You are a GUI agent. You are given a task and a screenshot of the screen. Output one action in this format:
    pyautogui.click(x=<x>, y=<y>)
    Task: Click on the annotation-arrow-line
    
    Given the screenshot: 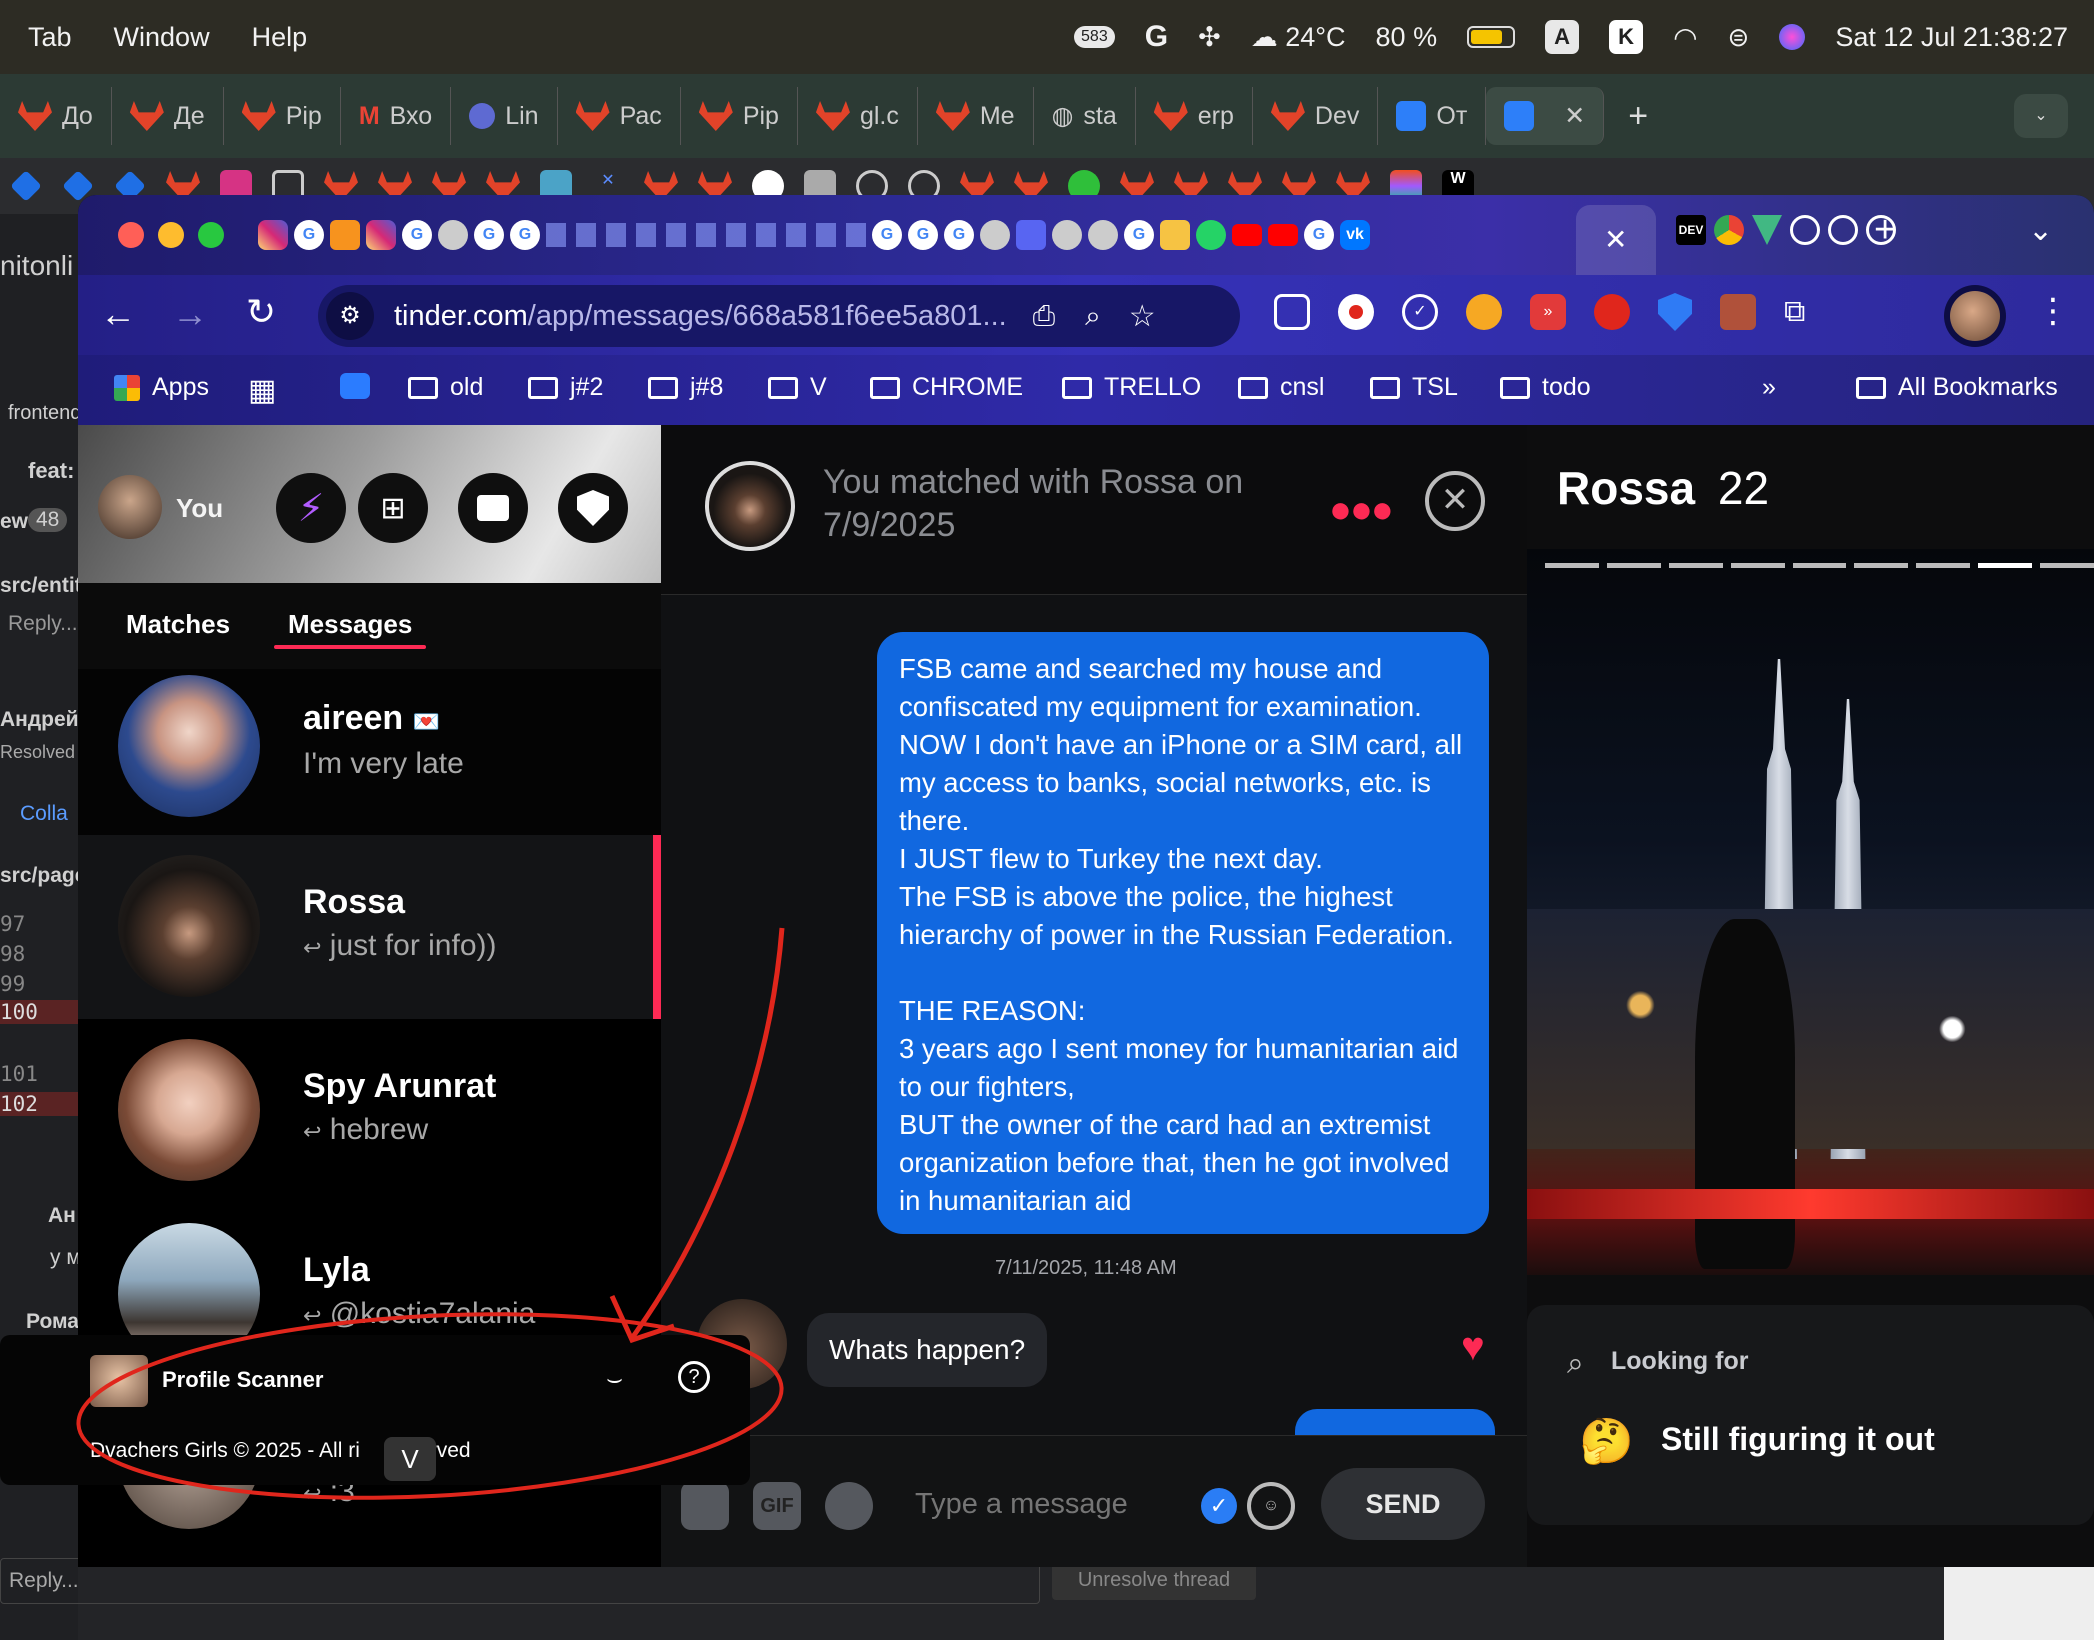 What is the action you would take?
    pyautogui.click(x=707, y=1133)
    